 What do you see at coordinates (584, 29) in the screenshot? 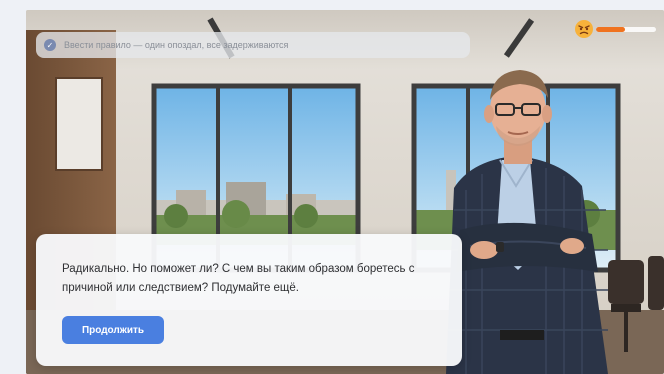
I see `angry-face-icon` at bounding box center [584, 29].